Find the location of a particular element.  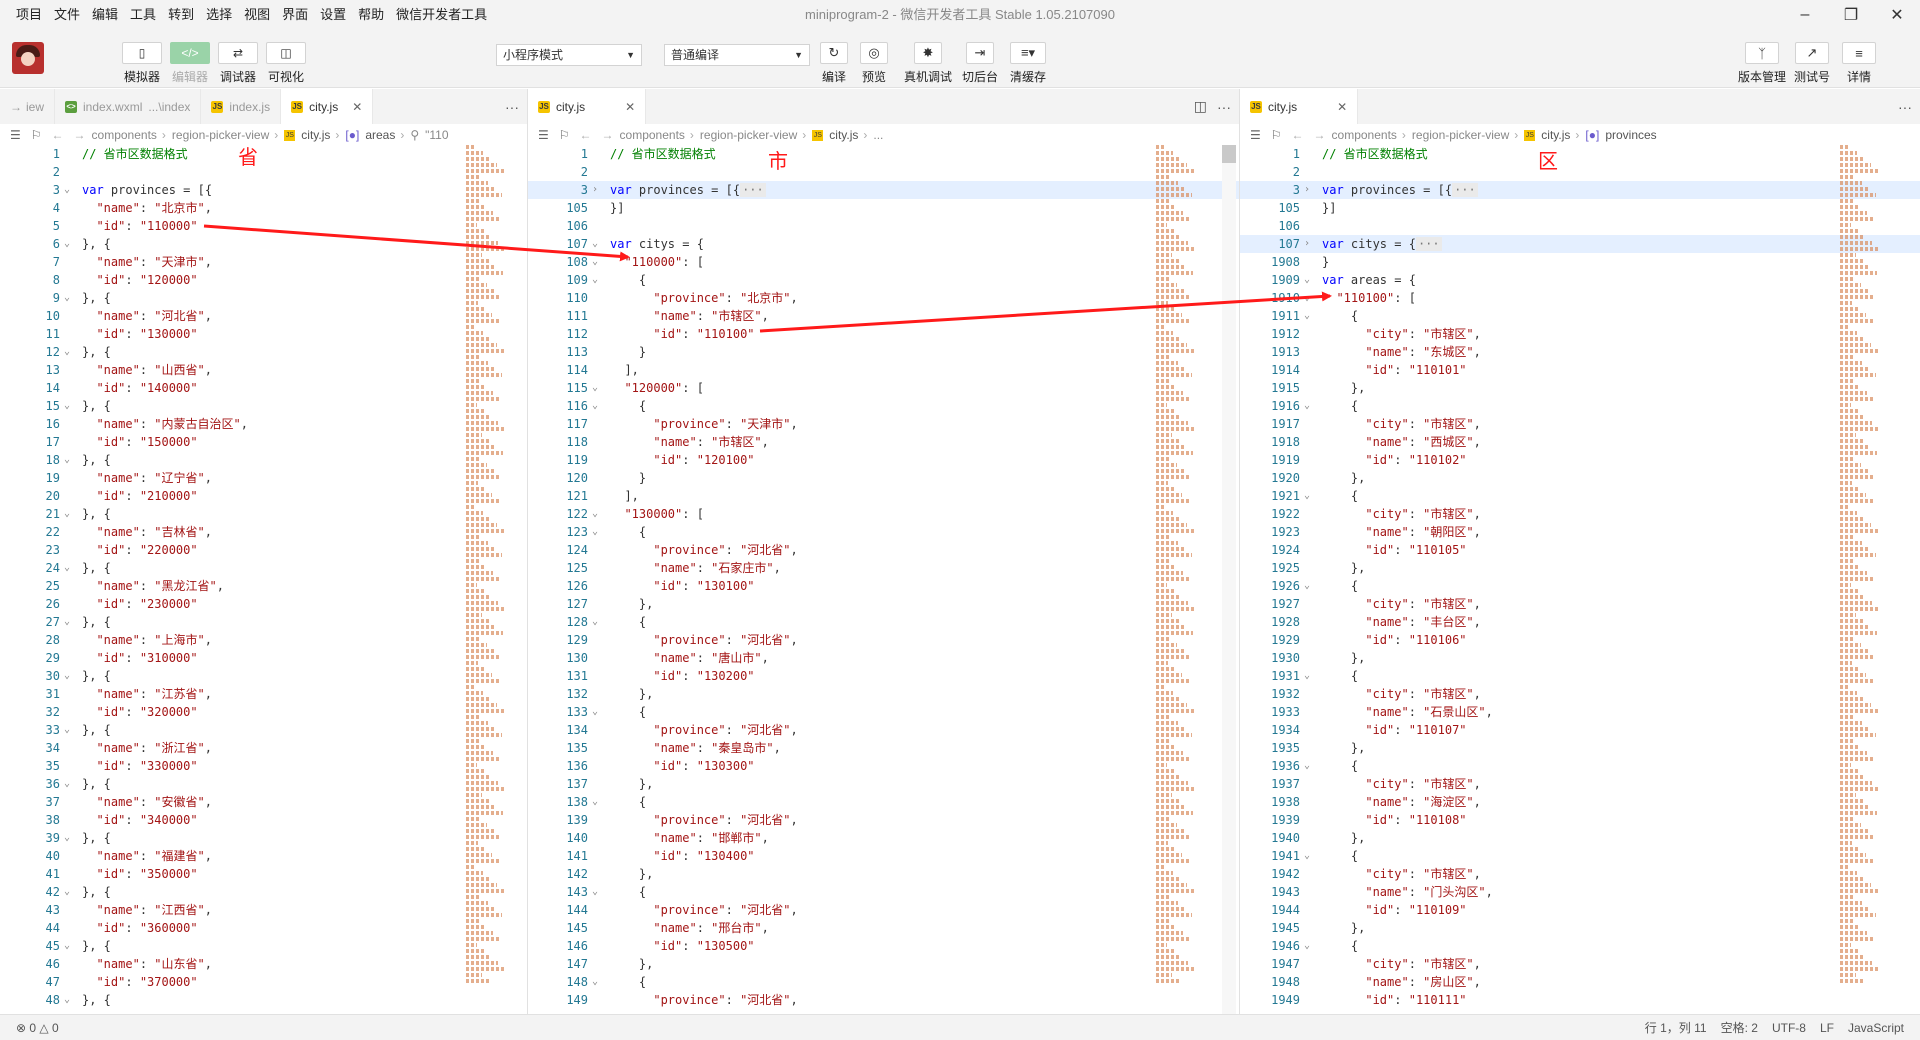

code-line: 120 } is located at coordinates (883, 478).